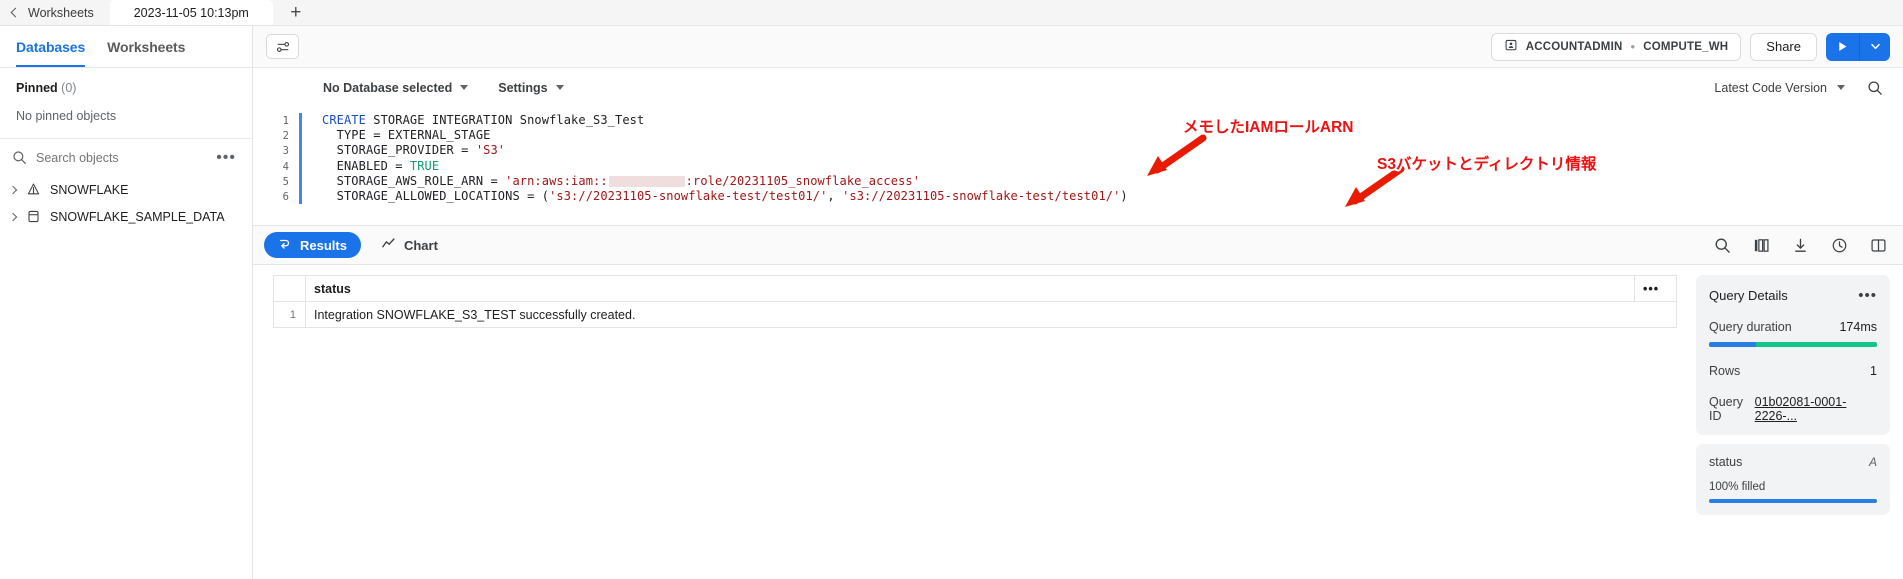  What do you see at coordinates (1867, 295) in the screenshot?
I see `query-details-more-button: •••` at bounding box center [1867, 295].